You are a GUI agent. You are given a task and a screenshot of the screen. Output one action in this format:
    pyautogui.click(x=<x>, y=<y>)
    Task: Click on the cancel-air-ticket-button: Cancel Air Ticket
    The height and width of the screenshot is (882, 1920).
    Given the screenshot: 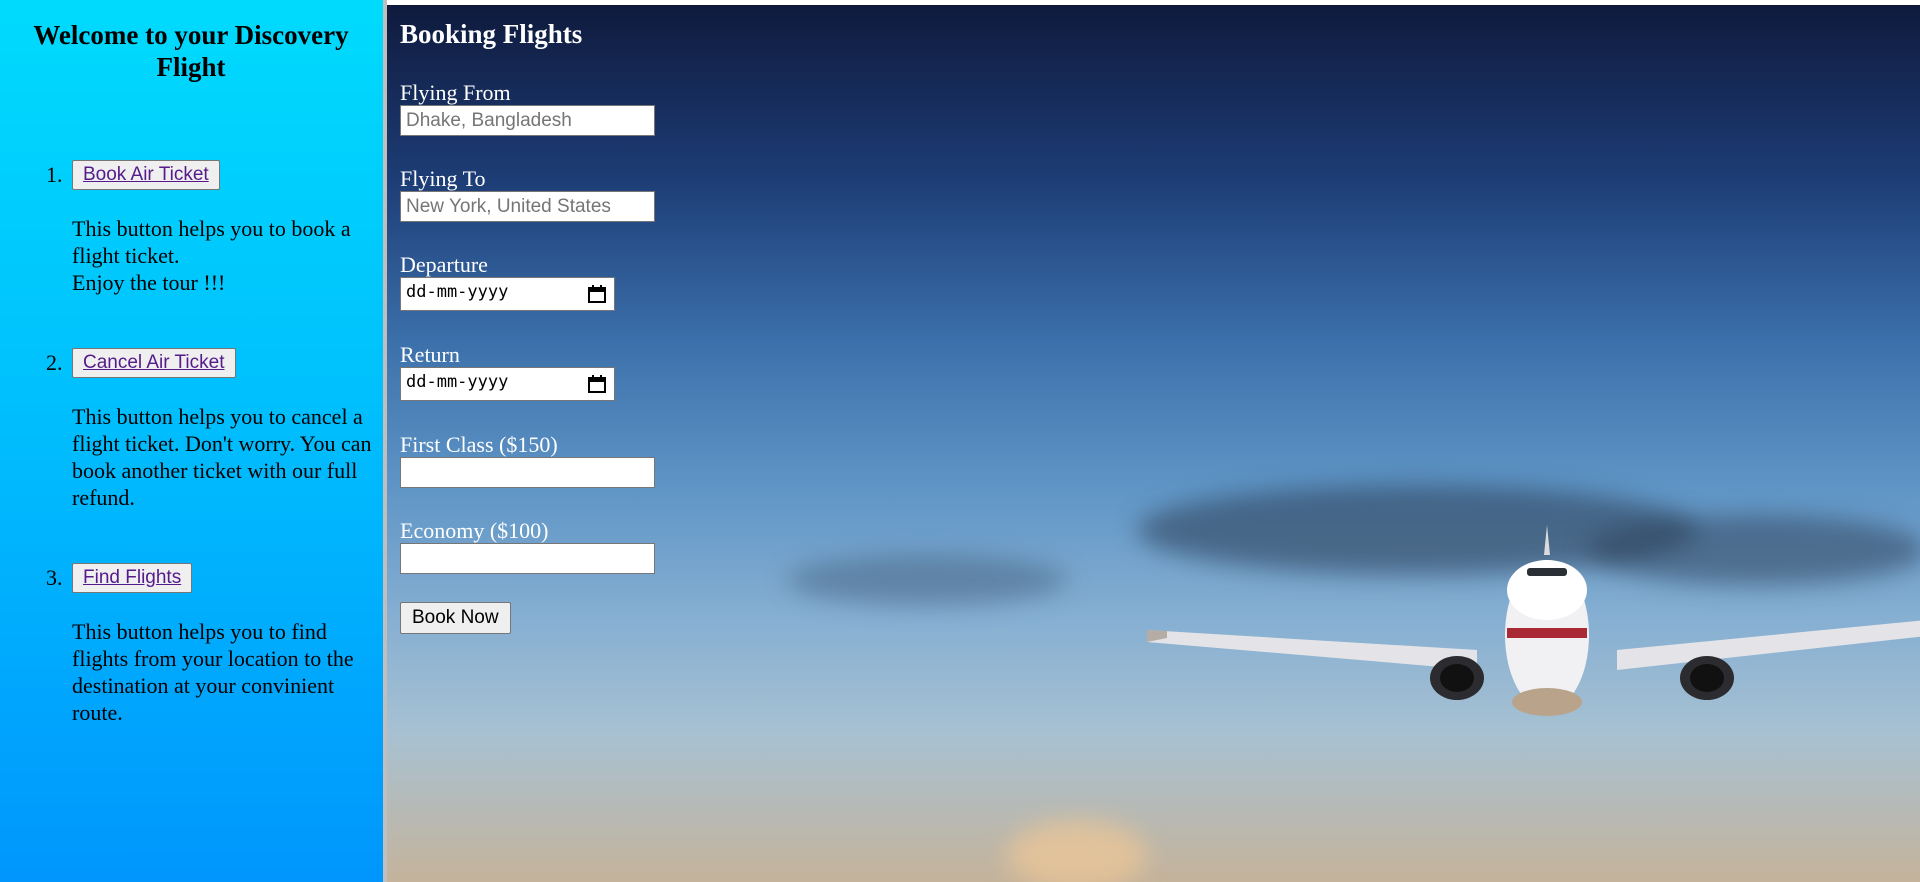 What is the action you would take?
    pyautogui.click(x=154, y=363)
    